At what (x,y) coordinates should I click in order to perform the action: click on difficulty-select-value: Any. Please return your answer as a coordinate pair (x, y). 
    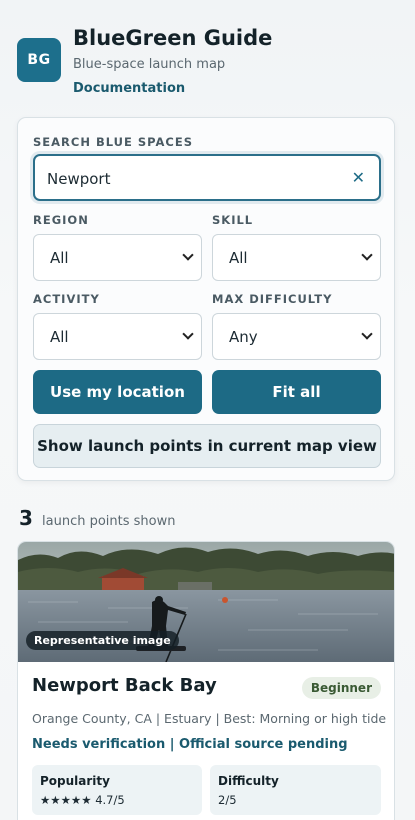
    Looking at the image, I should click on (243, 337).